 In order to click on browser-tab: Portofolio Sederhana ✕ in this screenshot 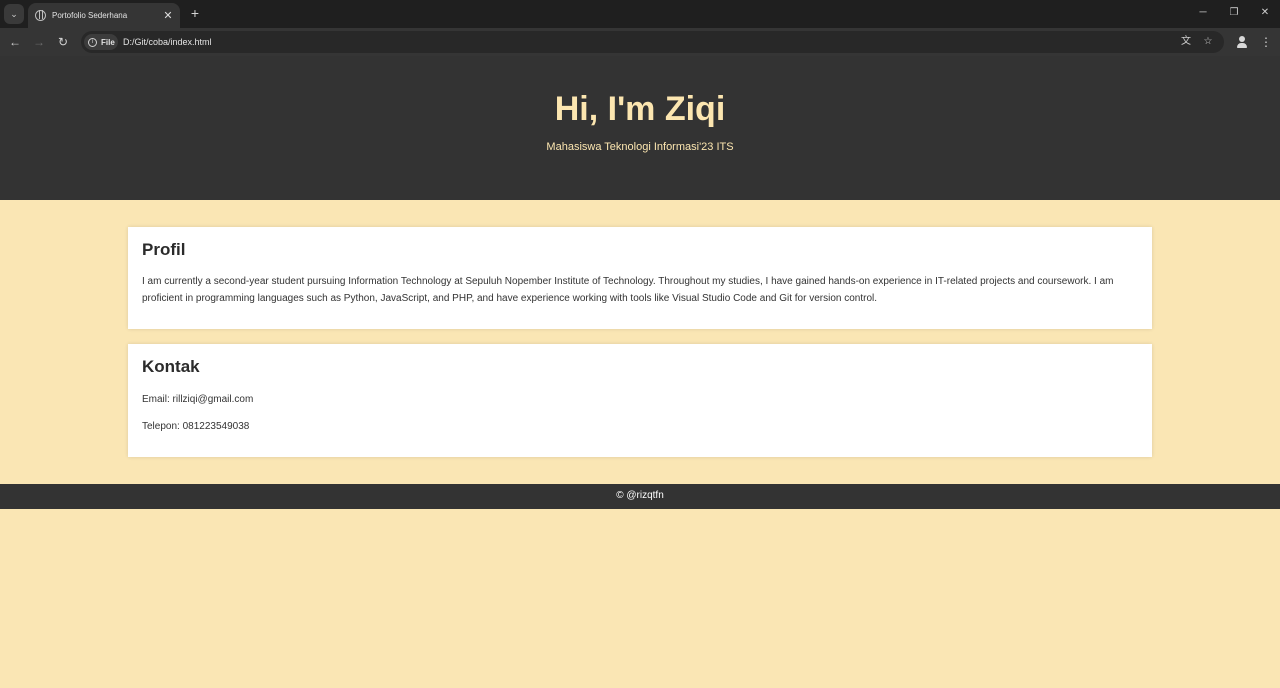, I will do `click(104, 15)`.